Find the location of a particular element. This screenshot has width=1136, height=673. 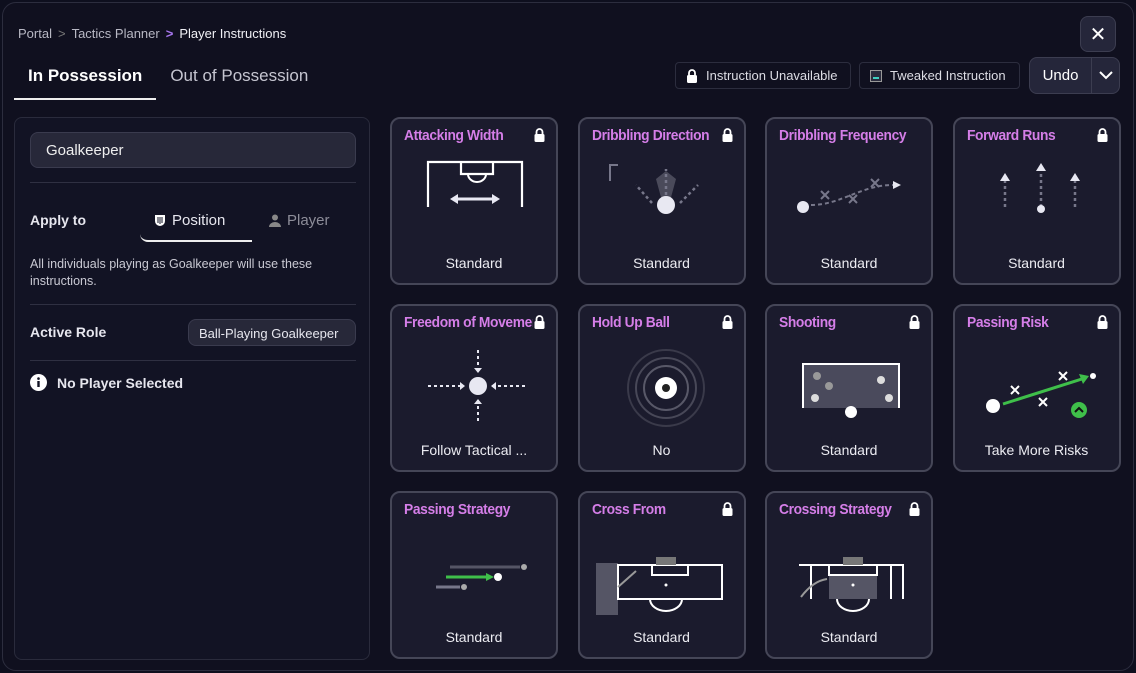

instruction-card: Hold Up Ball No is located at coordinates (661, 388).